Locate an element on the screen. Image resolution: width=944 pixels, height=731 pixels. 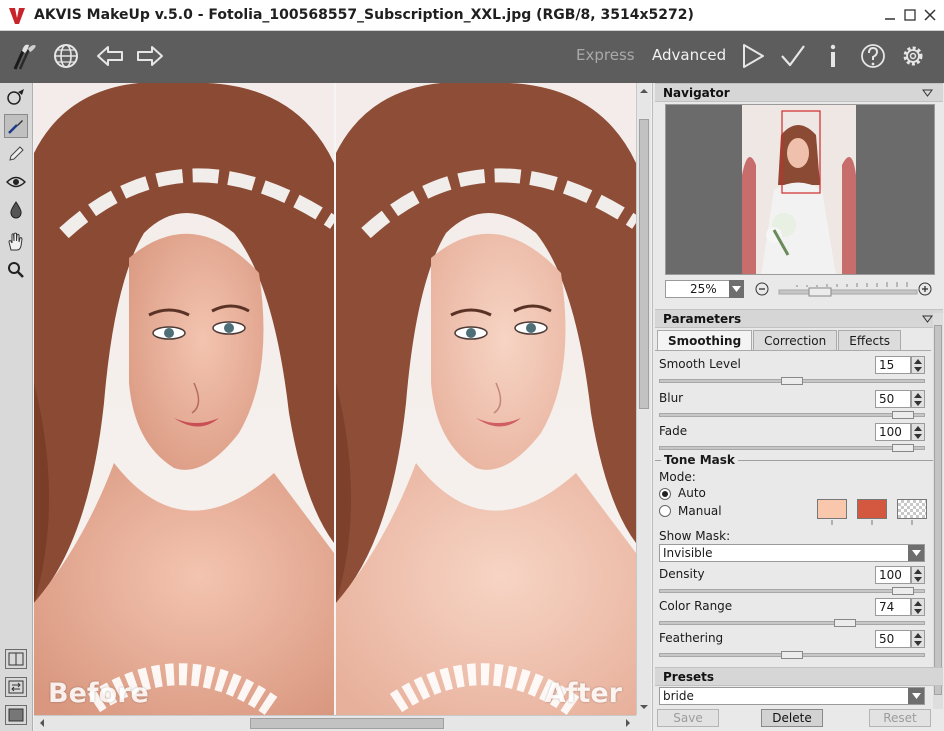
transparent-color-swatch is located at coordinates (912, 509).